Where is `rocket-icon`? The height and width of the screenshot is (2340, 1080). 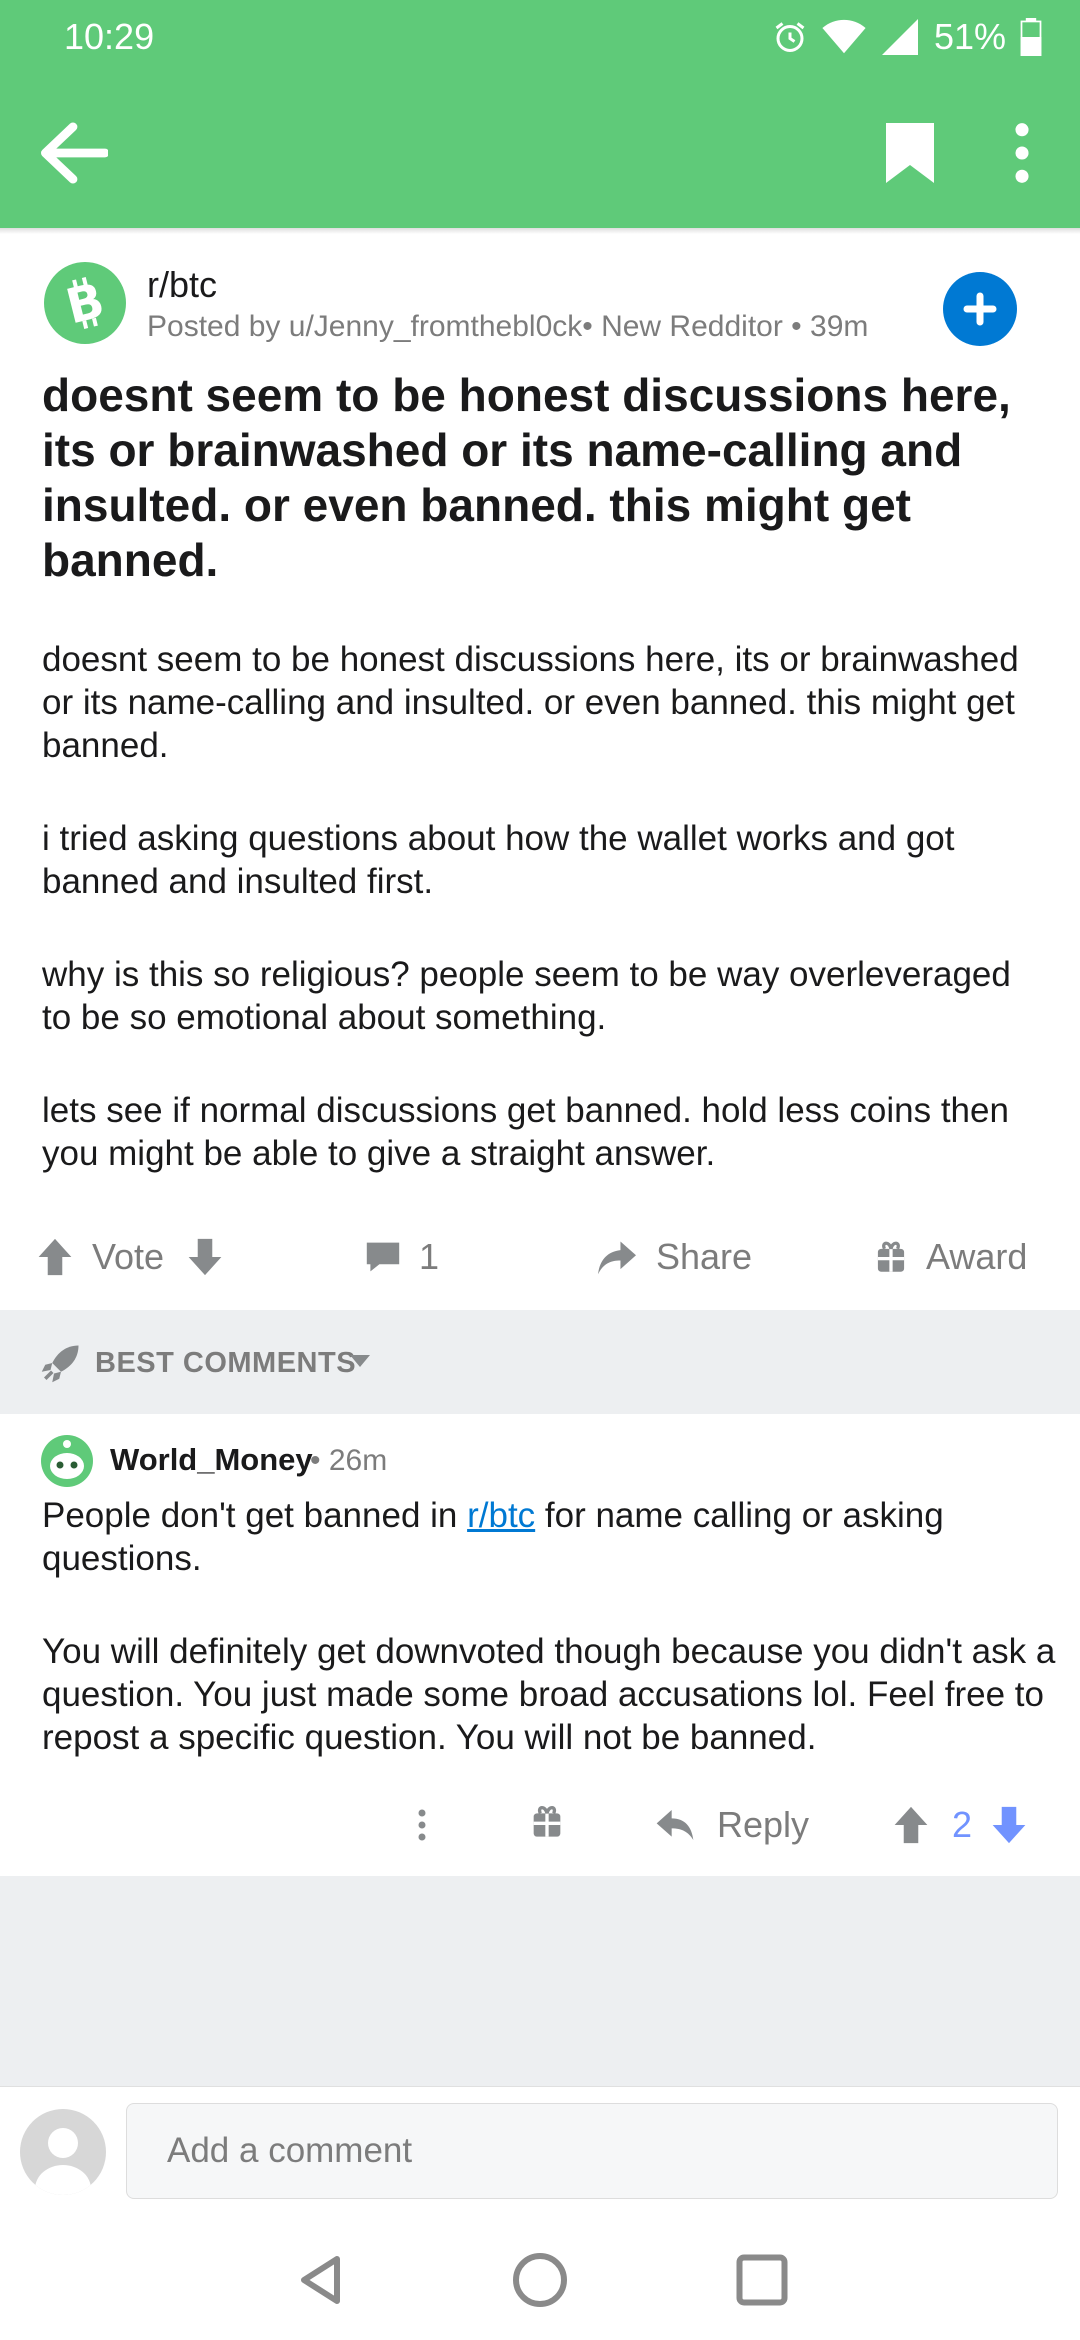 rocket-icon is located at coordinates (60, 1364).